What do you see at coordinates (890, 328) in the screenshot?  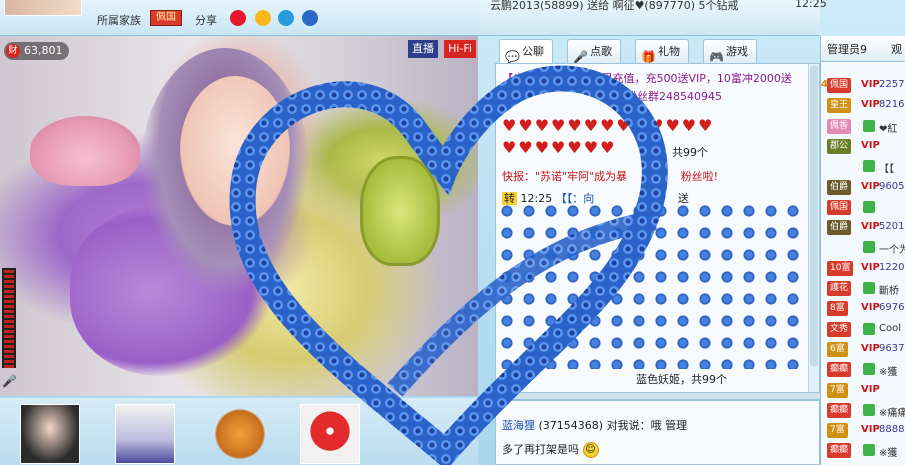 I see `user-name: Cool` at bounding box center [890, 328].